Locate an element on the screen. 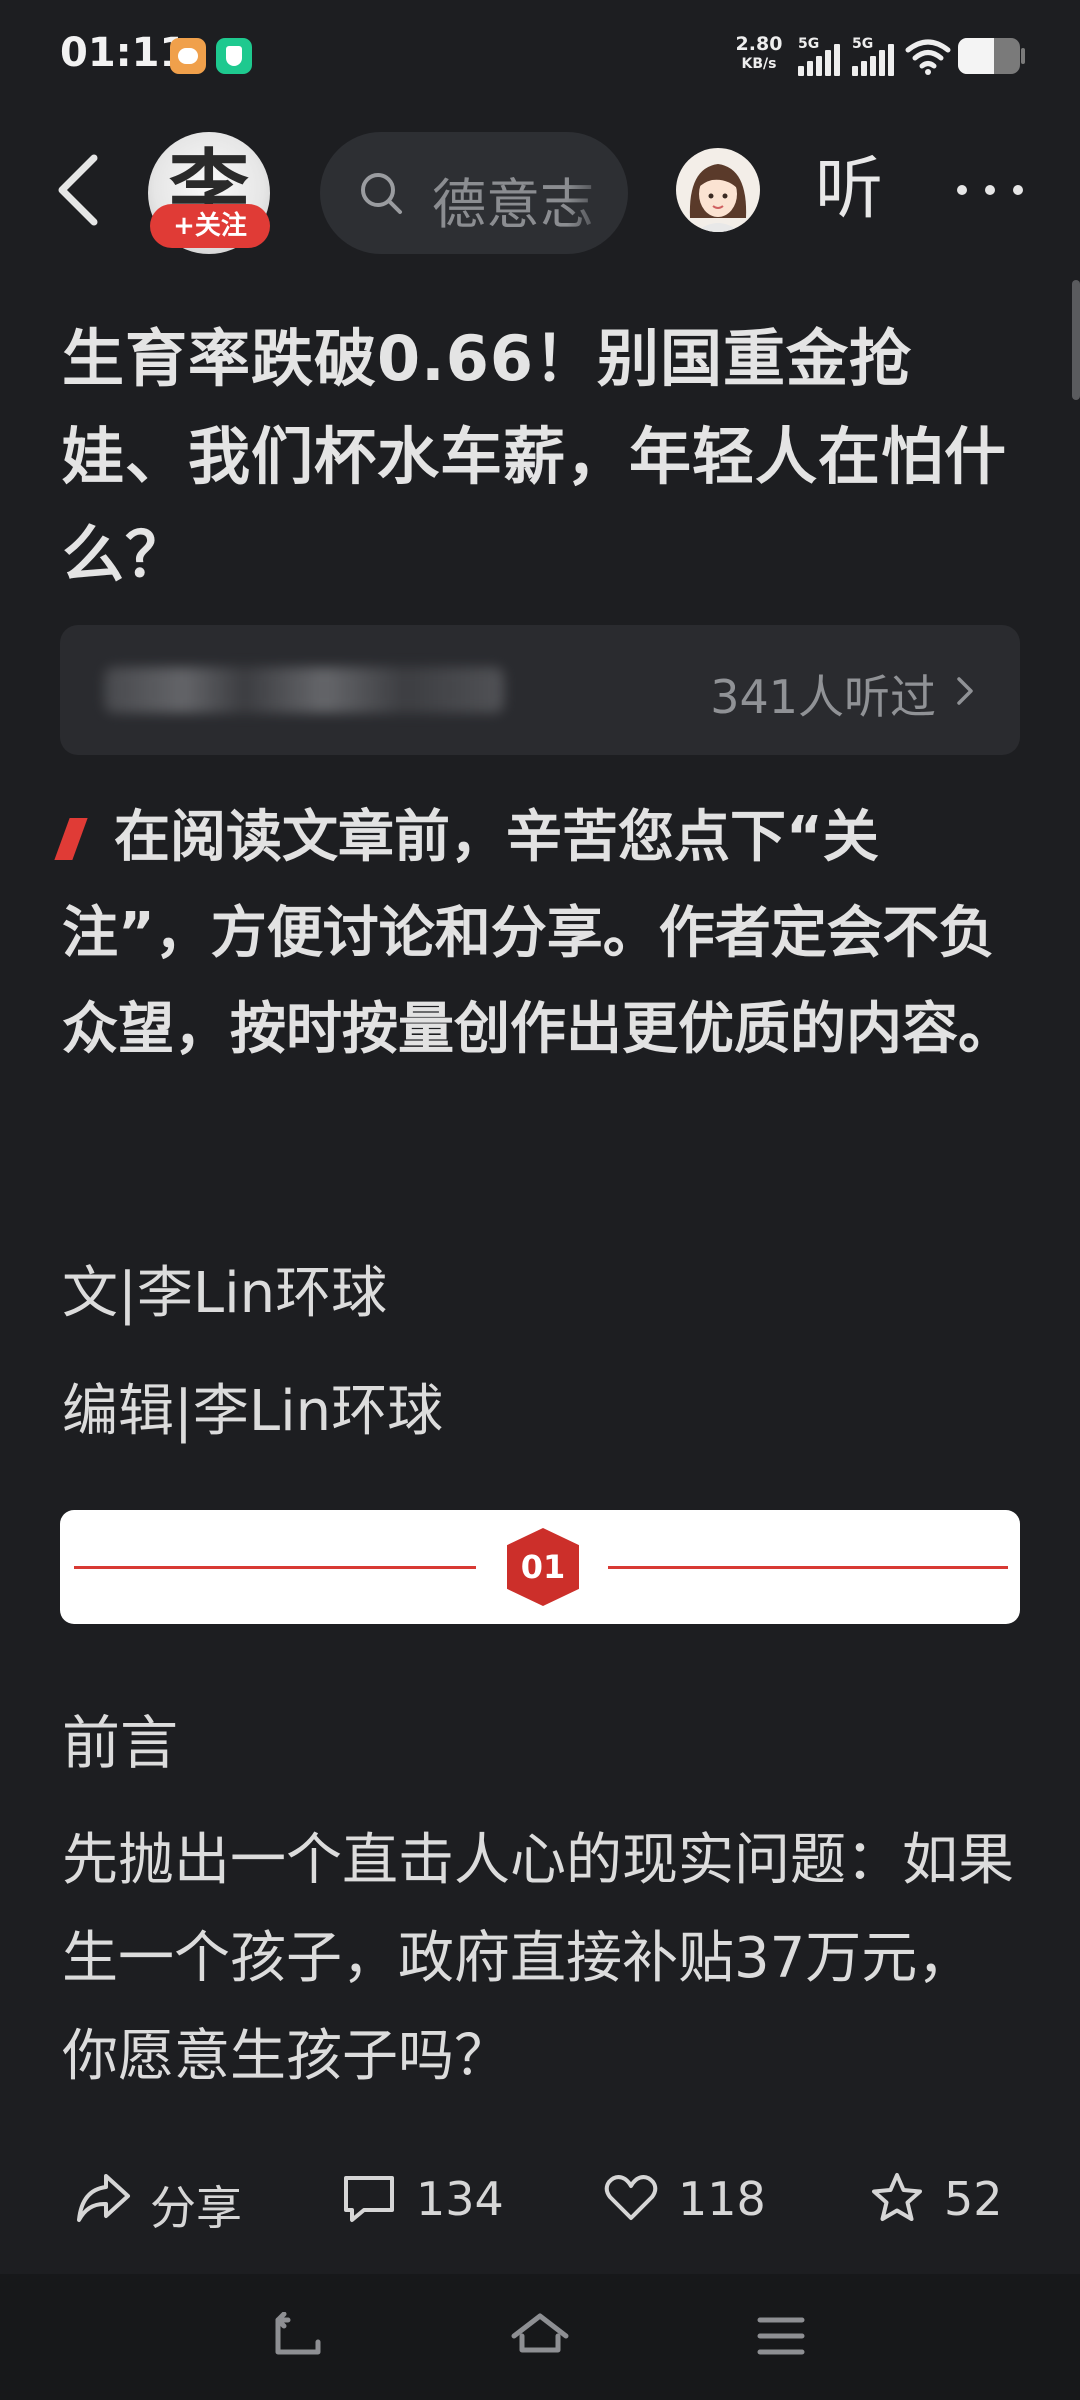 The width and height of the screenshot is (1080, 2400). signal-icon-sim1: 5G is located at coordinates (821, 56).